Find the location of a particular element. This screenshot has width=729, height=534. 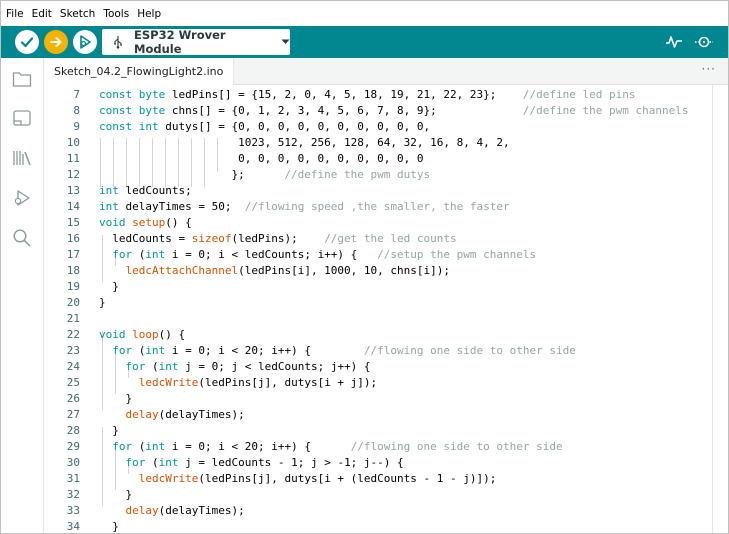

verify-button is located at coordinates (27, 42).